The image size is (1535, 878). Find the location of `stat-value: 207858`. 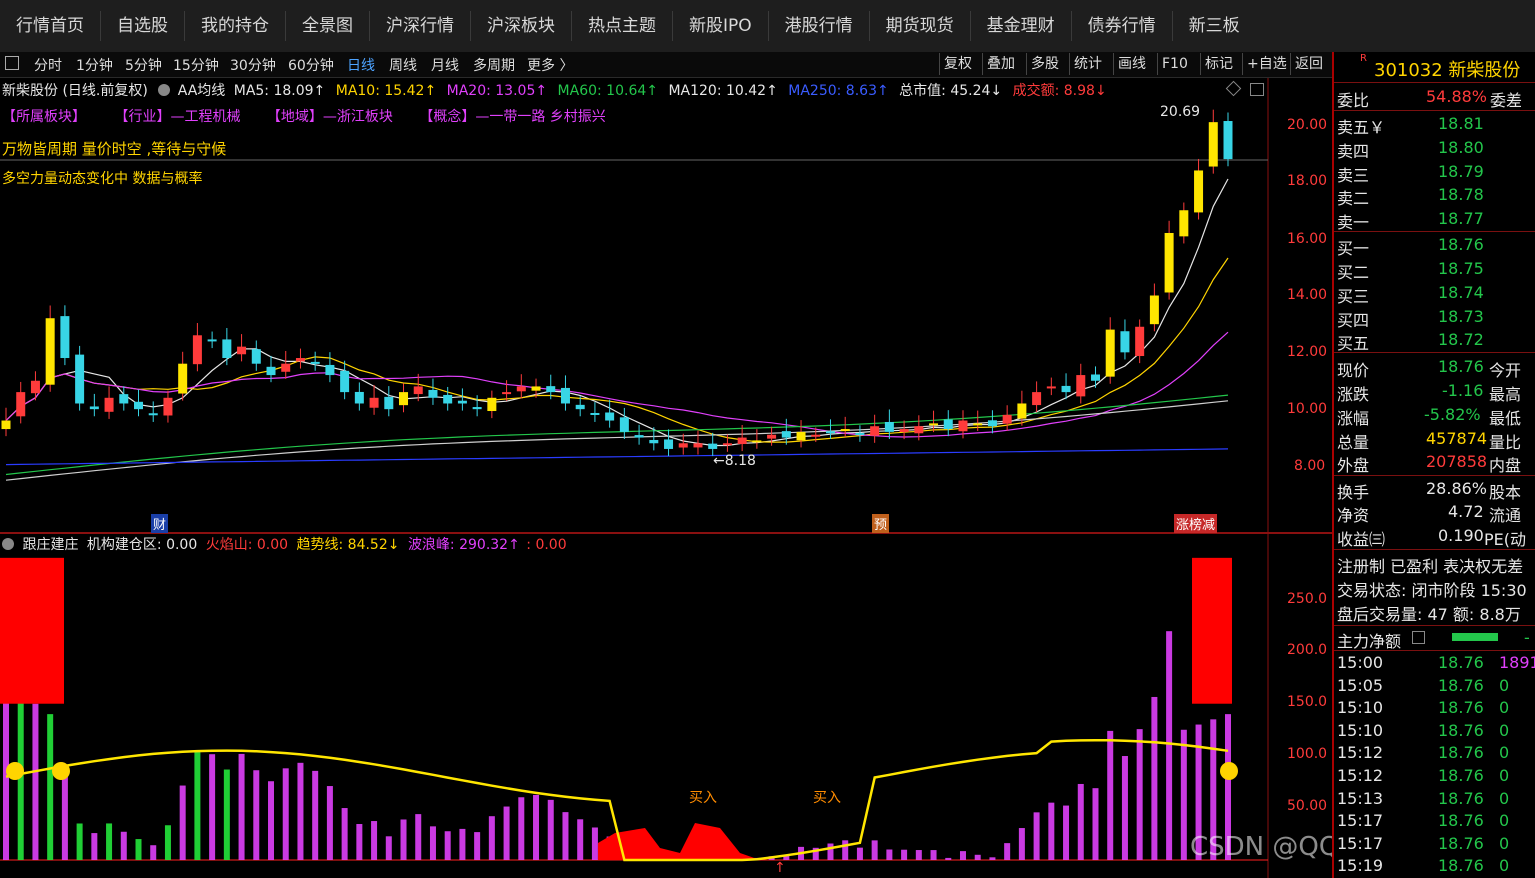

stat-value: 207858 is located at coordinates (1457, 461).